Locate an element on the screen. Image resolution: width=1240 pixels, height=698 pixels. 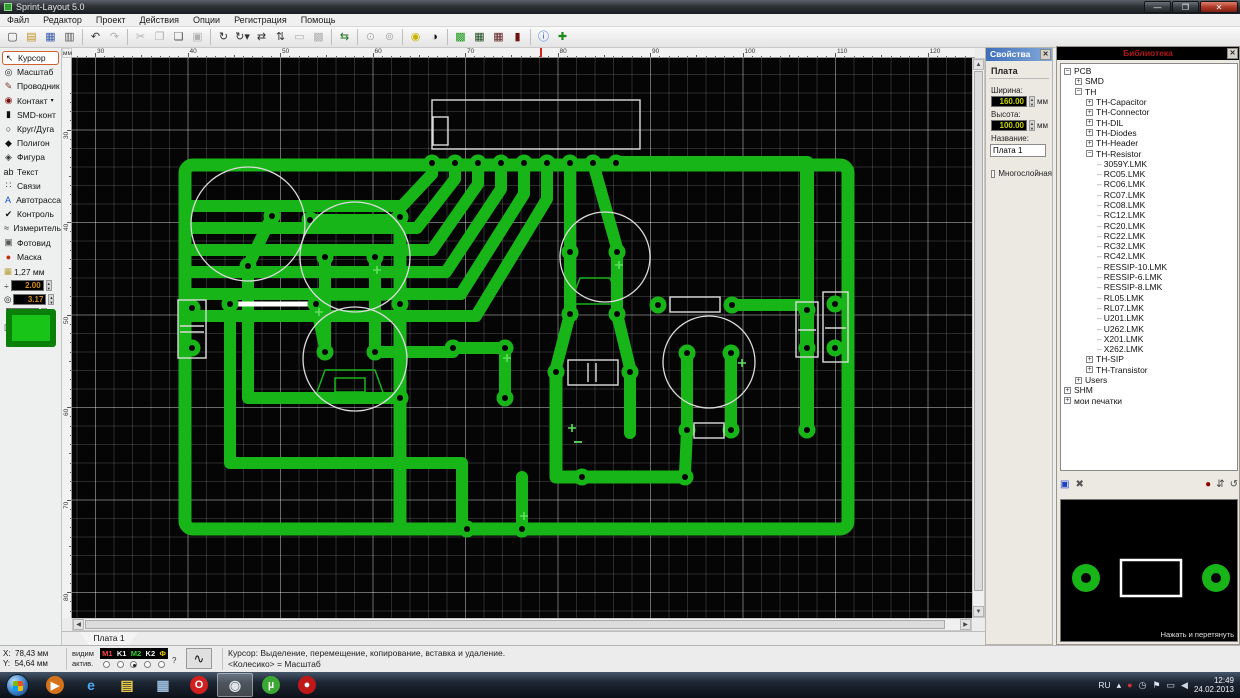
tree-item-SHM: + SHM is located at coordinates (1150, 390).